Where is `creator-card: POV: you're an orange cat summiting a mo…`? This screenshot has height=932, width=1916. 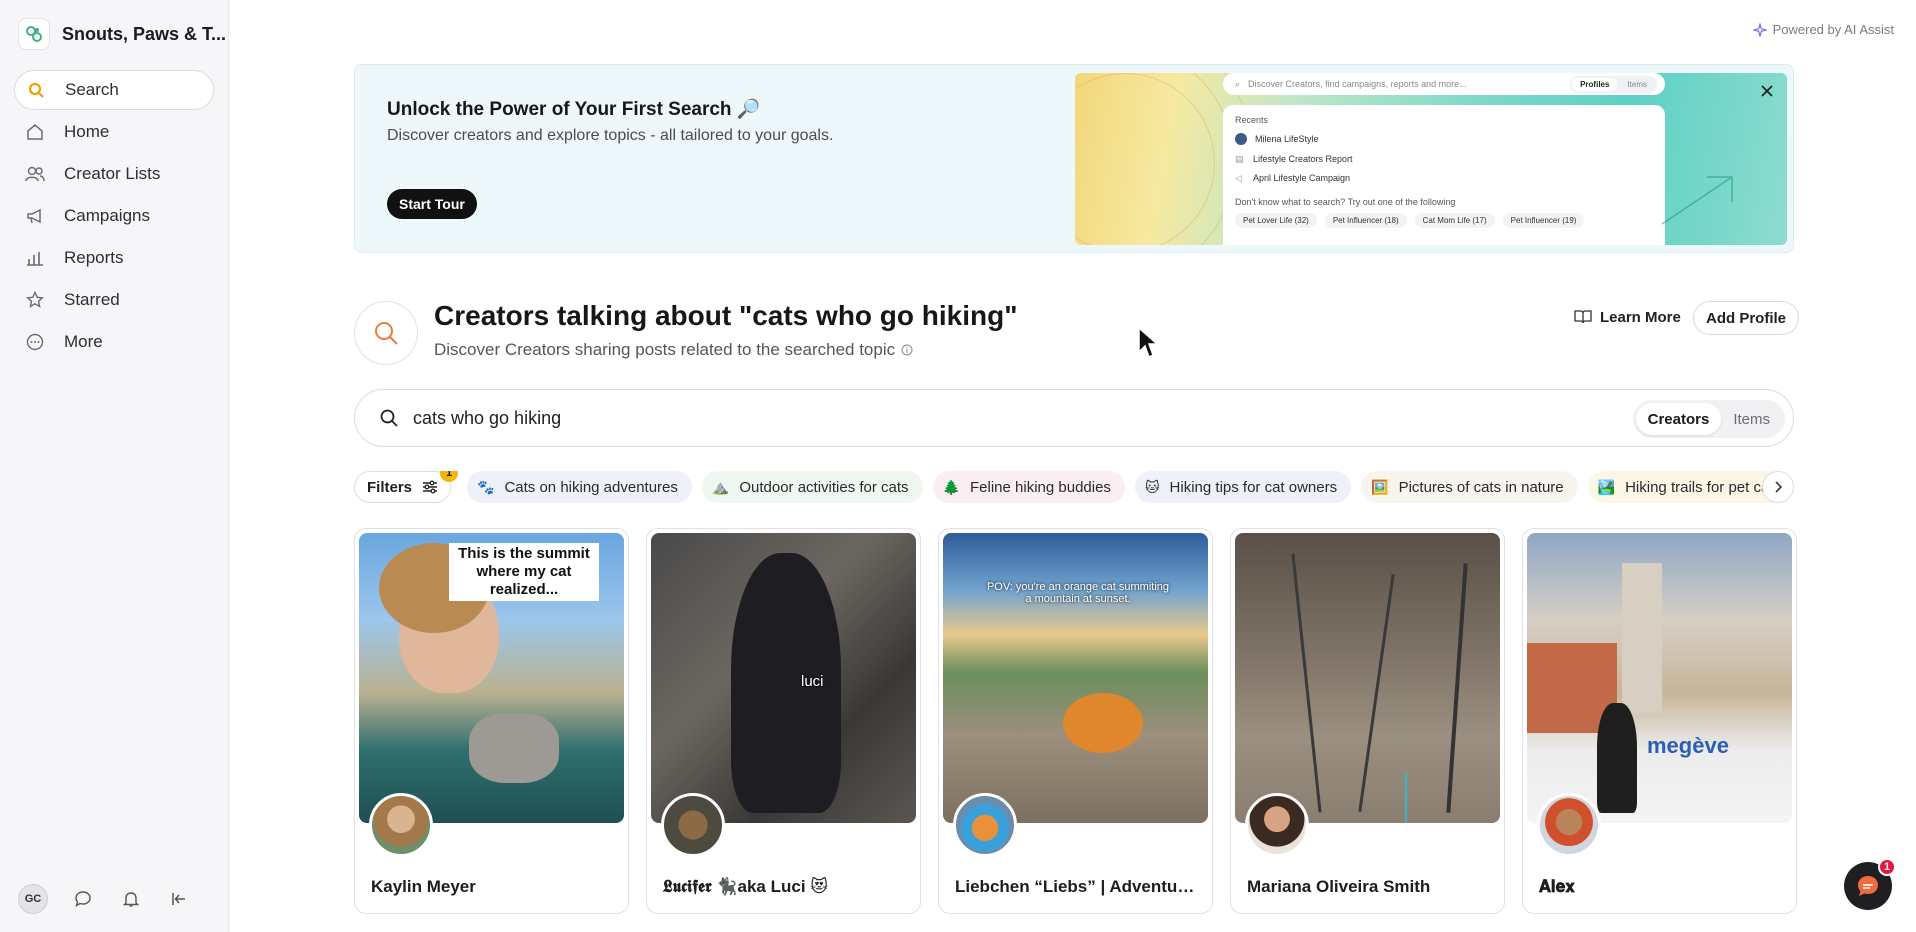
creator-card: POV: you're an orange cat summiting a mo… is located at coordinates (1075, 721).